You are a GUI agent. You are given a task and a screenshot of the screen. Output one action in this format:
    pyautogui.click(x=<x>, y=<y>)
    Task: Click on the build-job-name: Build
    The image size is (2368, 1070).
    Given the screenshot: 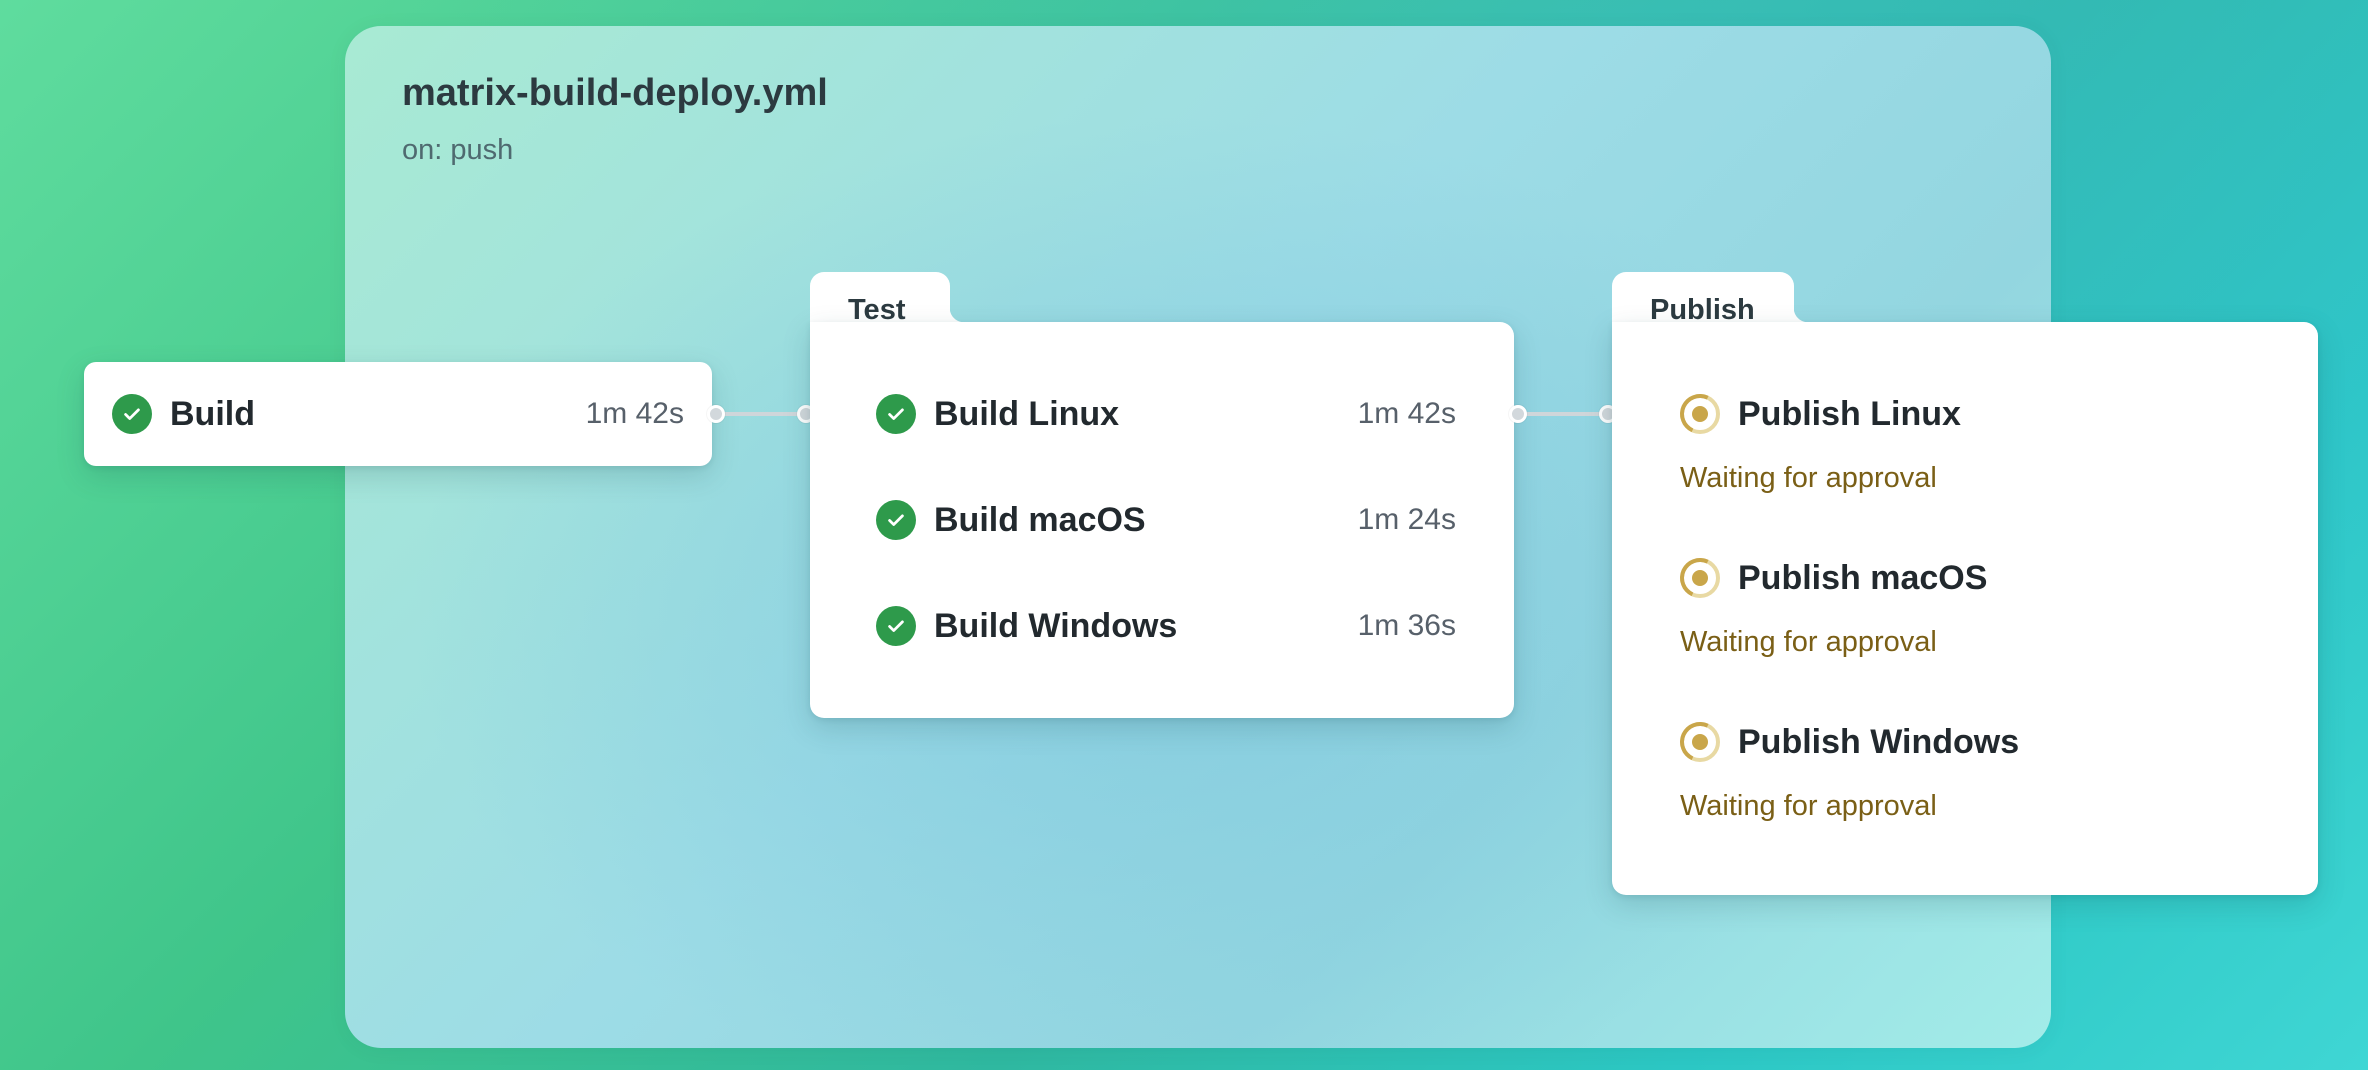 What is the action you would take?
    pyautogui.click(x=212, y=413)
    